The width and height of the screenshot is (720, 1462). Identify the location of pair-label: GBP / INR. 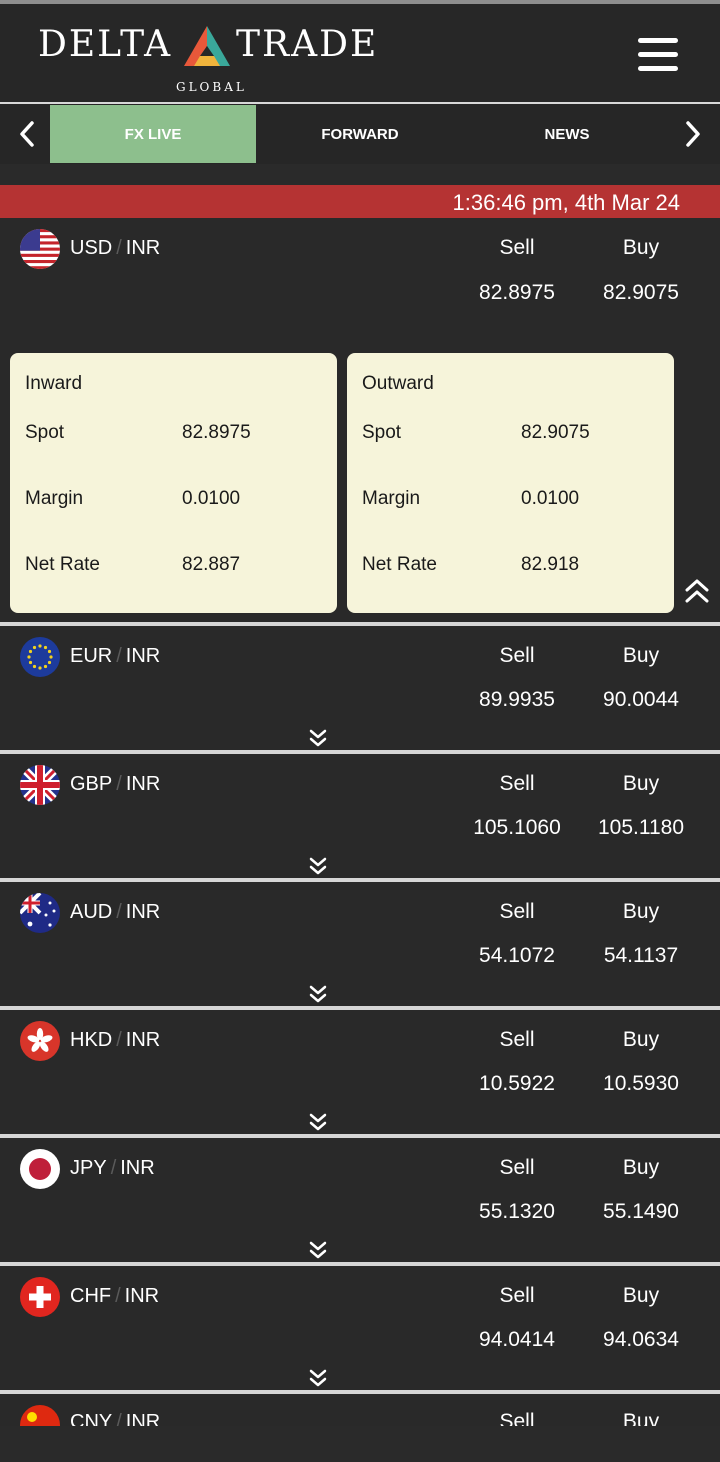
(115, 784).